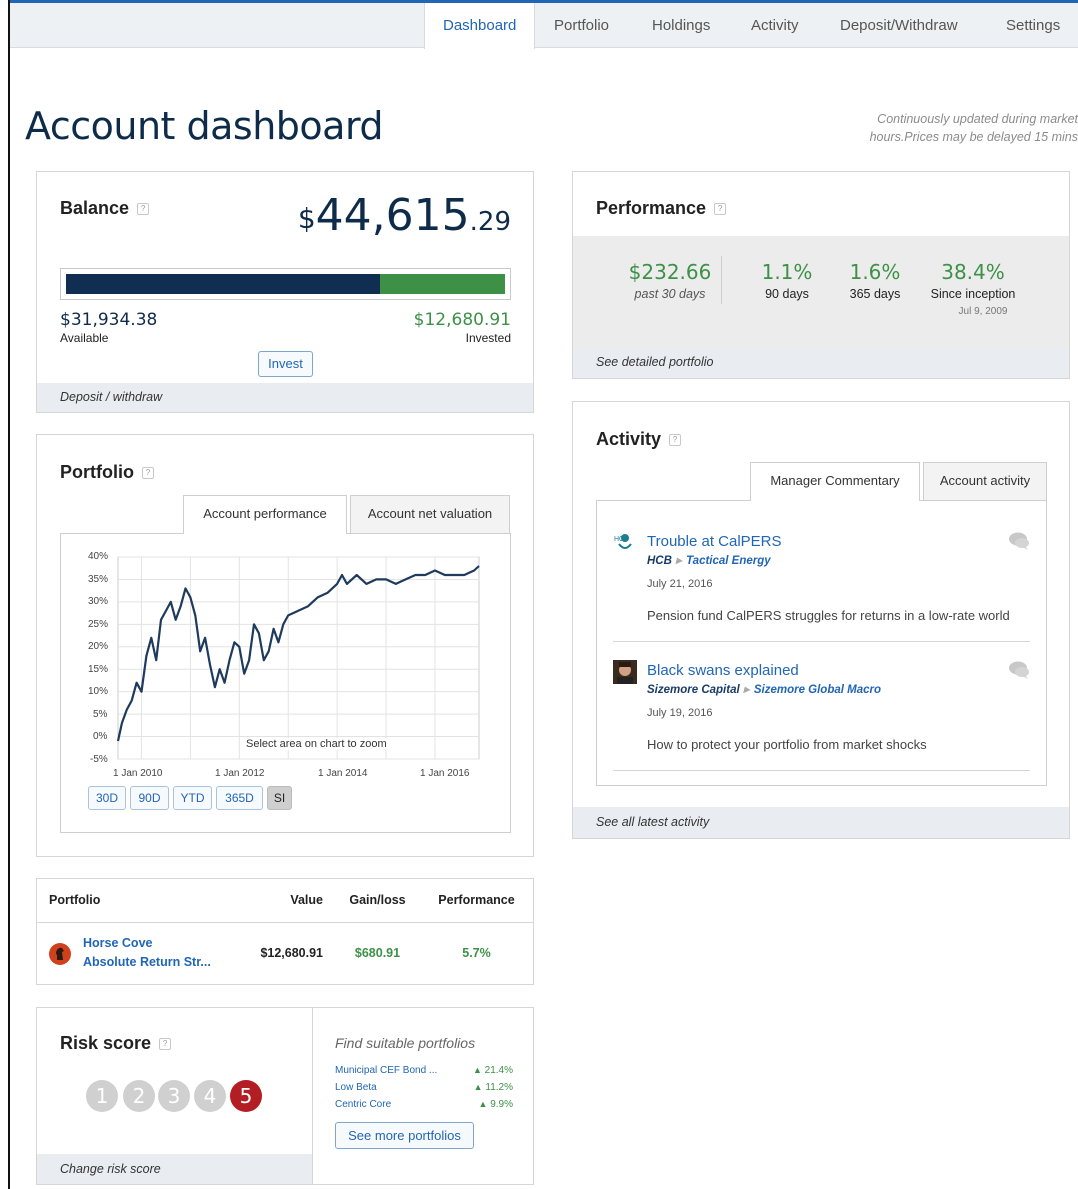 This screenshot has width=1078, height=1189. Describe the element at coordinates (476, 953) in the screenshot. I see `portfolio-performance: 5.7%` at that location.